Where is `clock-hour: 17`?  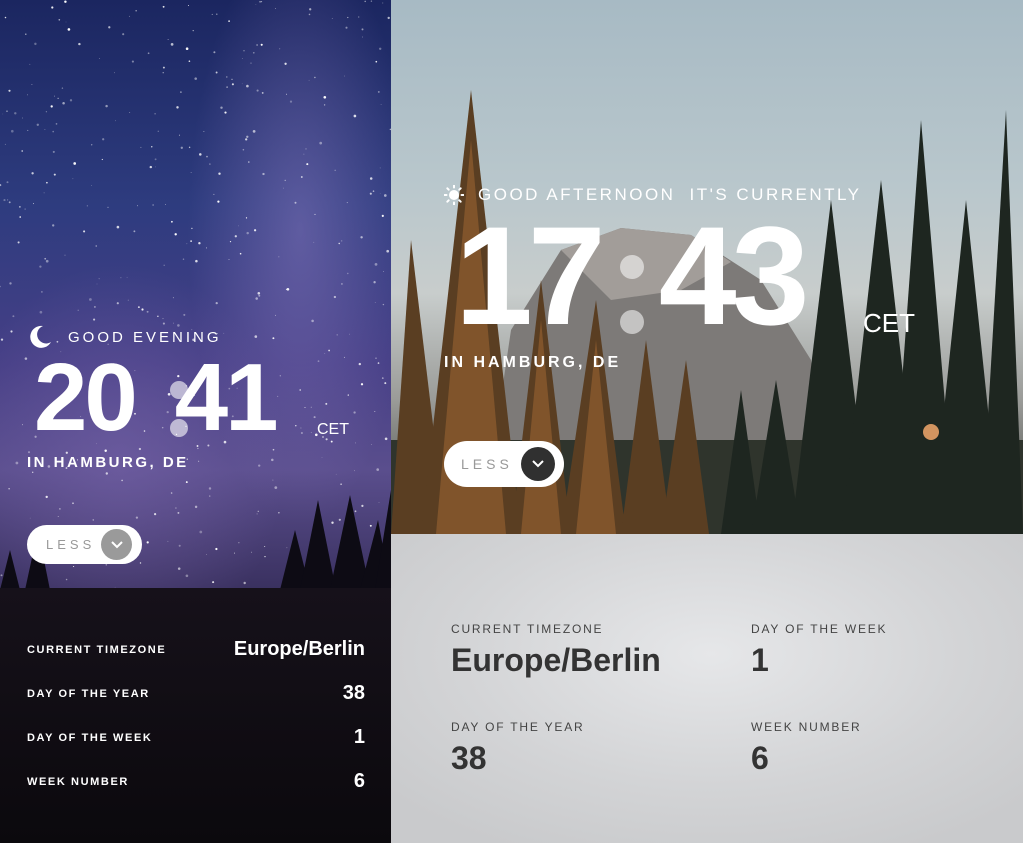 clock-hour: 17 is located at coordinates (530, 275).